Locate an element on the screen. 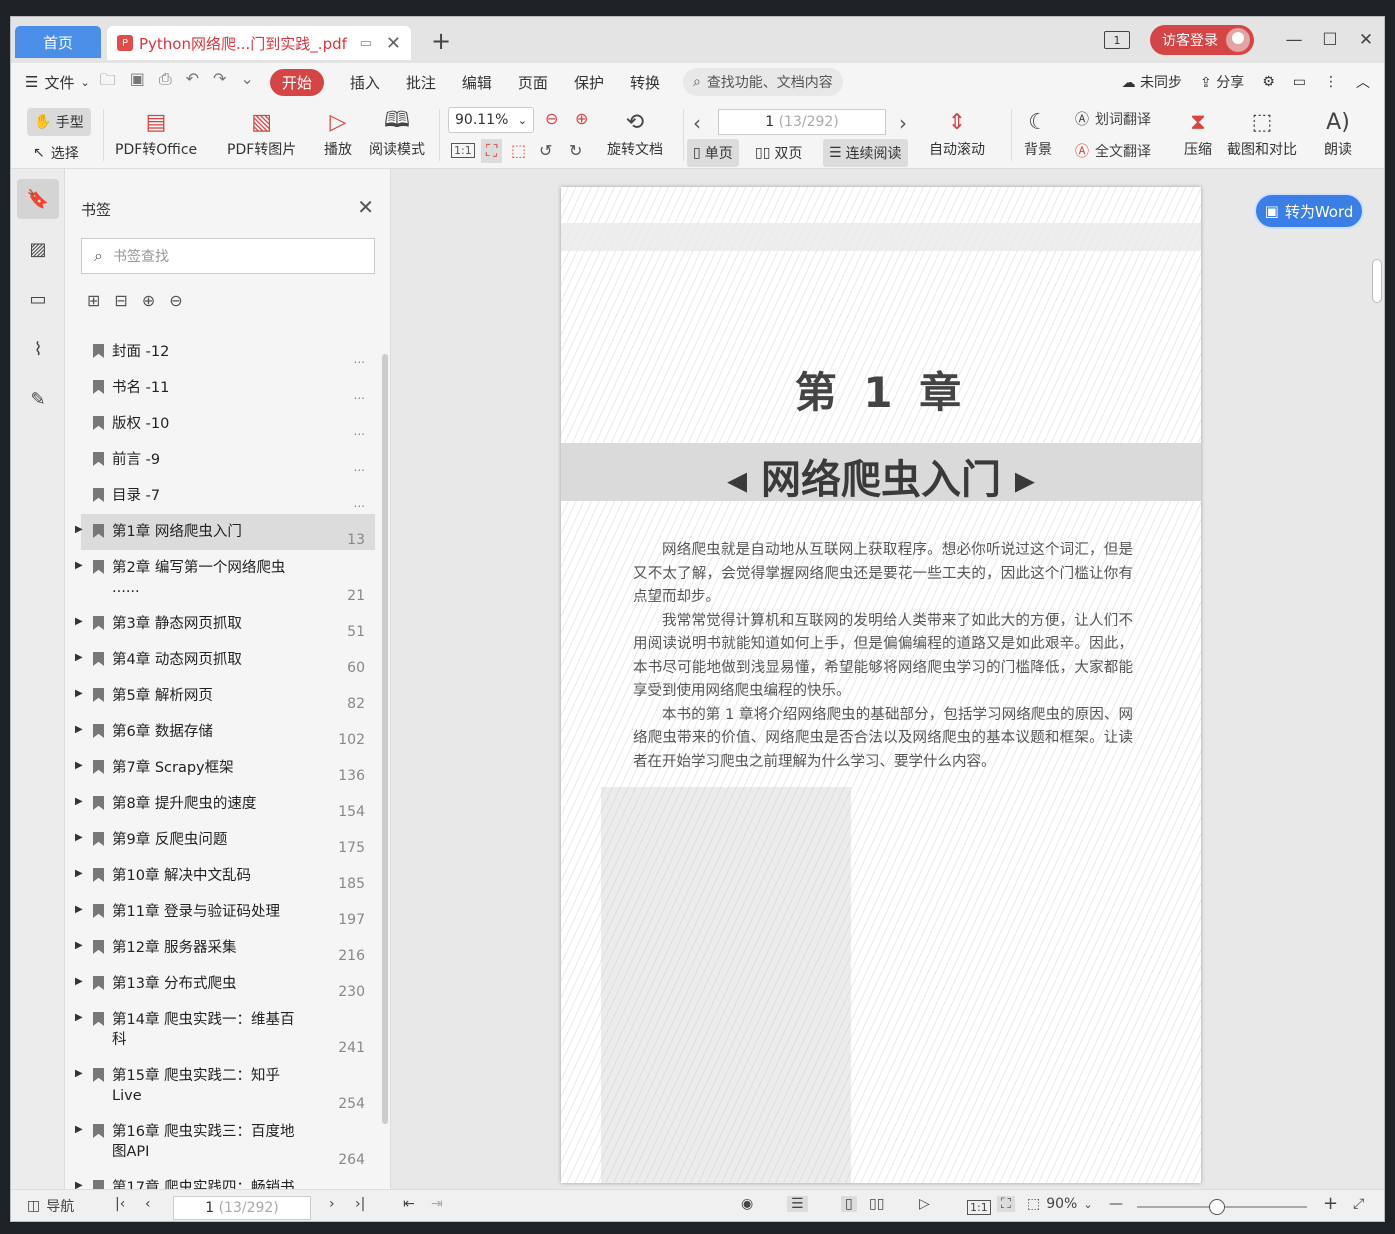 This screenshot has height=1234, width=1395. menu-annotate: 批注 is located at coordinates (421, 82).